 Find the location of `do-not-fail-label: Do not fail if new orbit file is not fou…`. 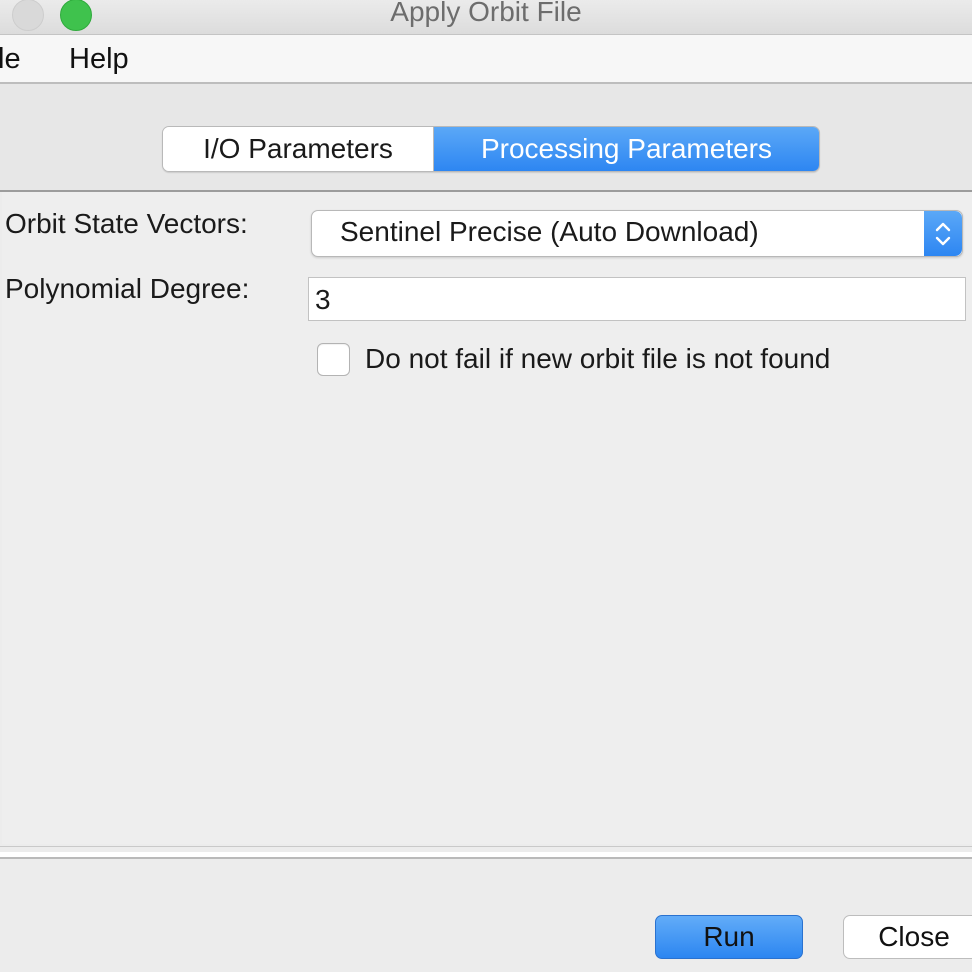

do-not-fail-label: Do not fail if new orbit file is not fou… is located at coordinates (597, 359).